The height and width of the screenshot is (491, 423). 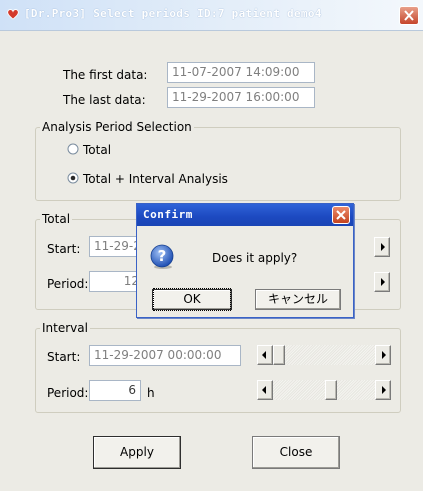 I want to click on last-data-label: The last data:, so click(x=104, y=100).